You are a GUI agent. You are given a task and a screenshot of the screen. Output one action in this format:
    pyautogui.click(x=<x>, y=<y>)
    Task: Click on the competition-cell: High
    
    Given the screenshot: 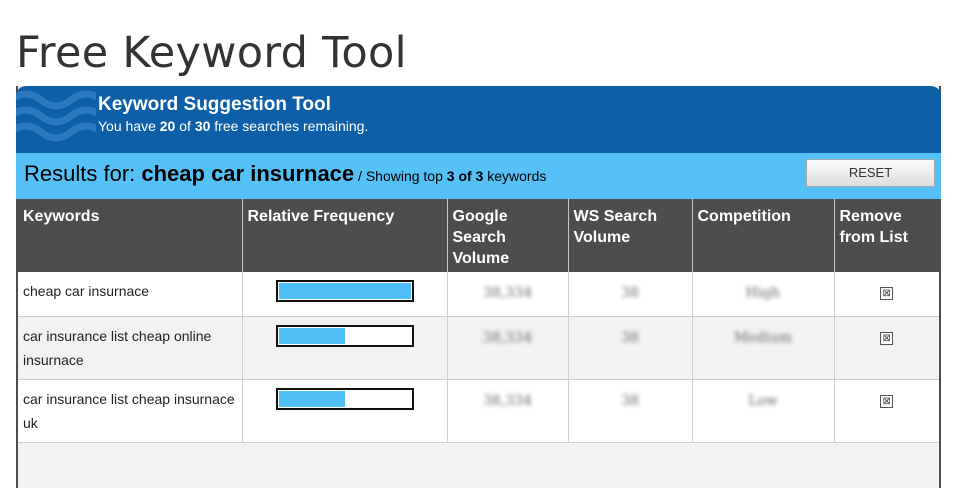 What is the action you would take?
    pyautogui.click(x=763, y=294)
    